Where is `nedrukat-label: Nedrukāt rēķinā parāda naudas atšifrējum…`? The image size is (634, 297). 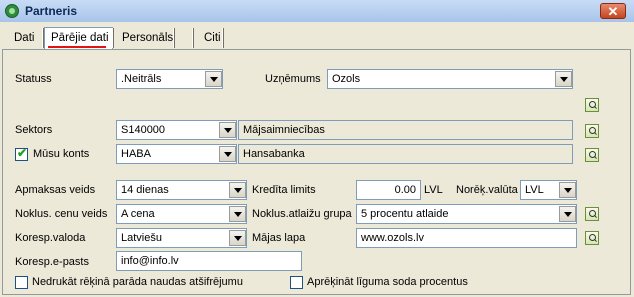 nedrukat-label: Nedrukāt rēķinā parāda naudas atšifrējum… is located at coordinates (137, 282).